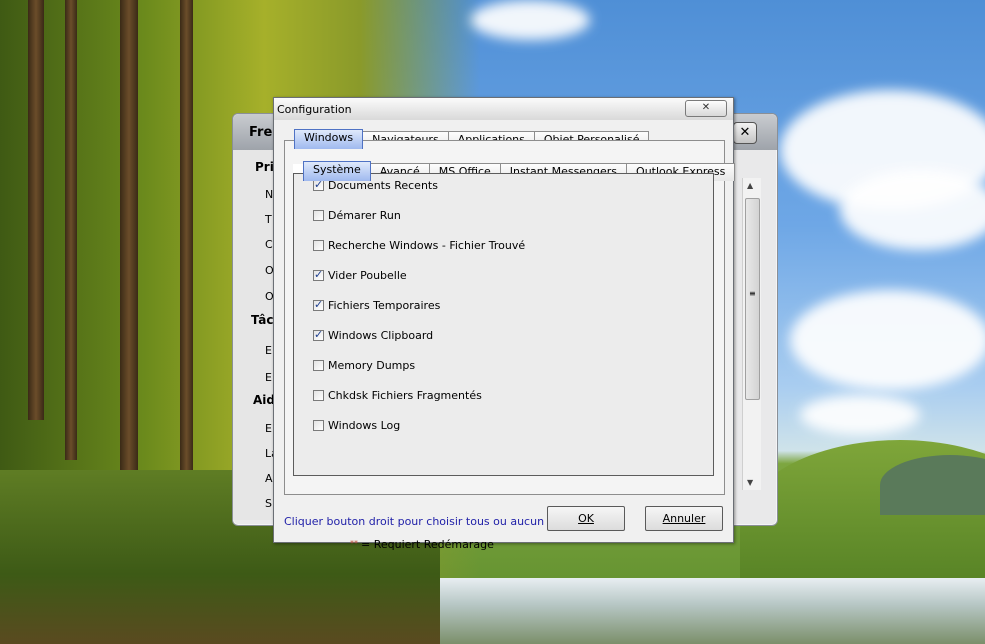 Image resolution: width=985 pixels, height=644 pixels. What do you see at coordinates (372, 365) in the screenshot?
I see `option-label: Memory Dumps` at bounding box center [372, 365].